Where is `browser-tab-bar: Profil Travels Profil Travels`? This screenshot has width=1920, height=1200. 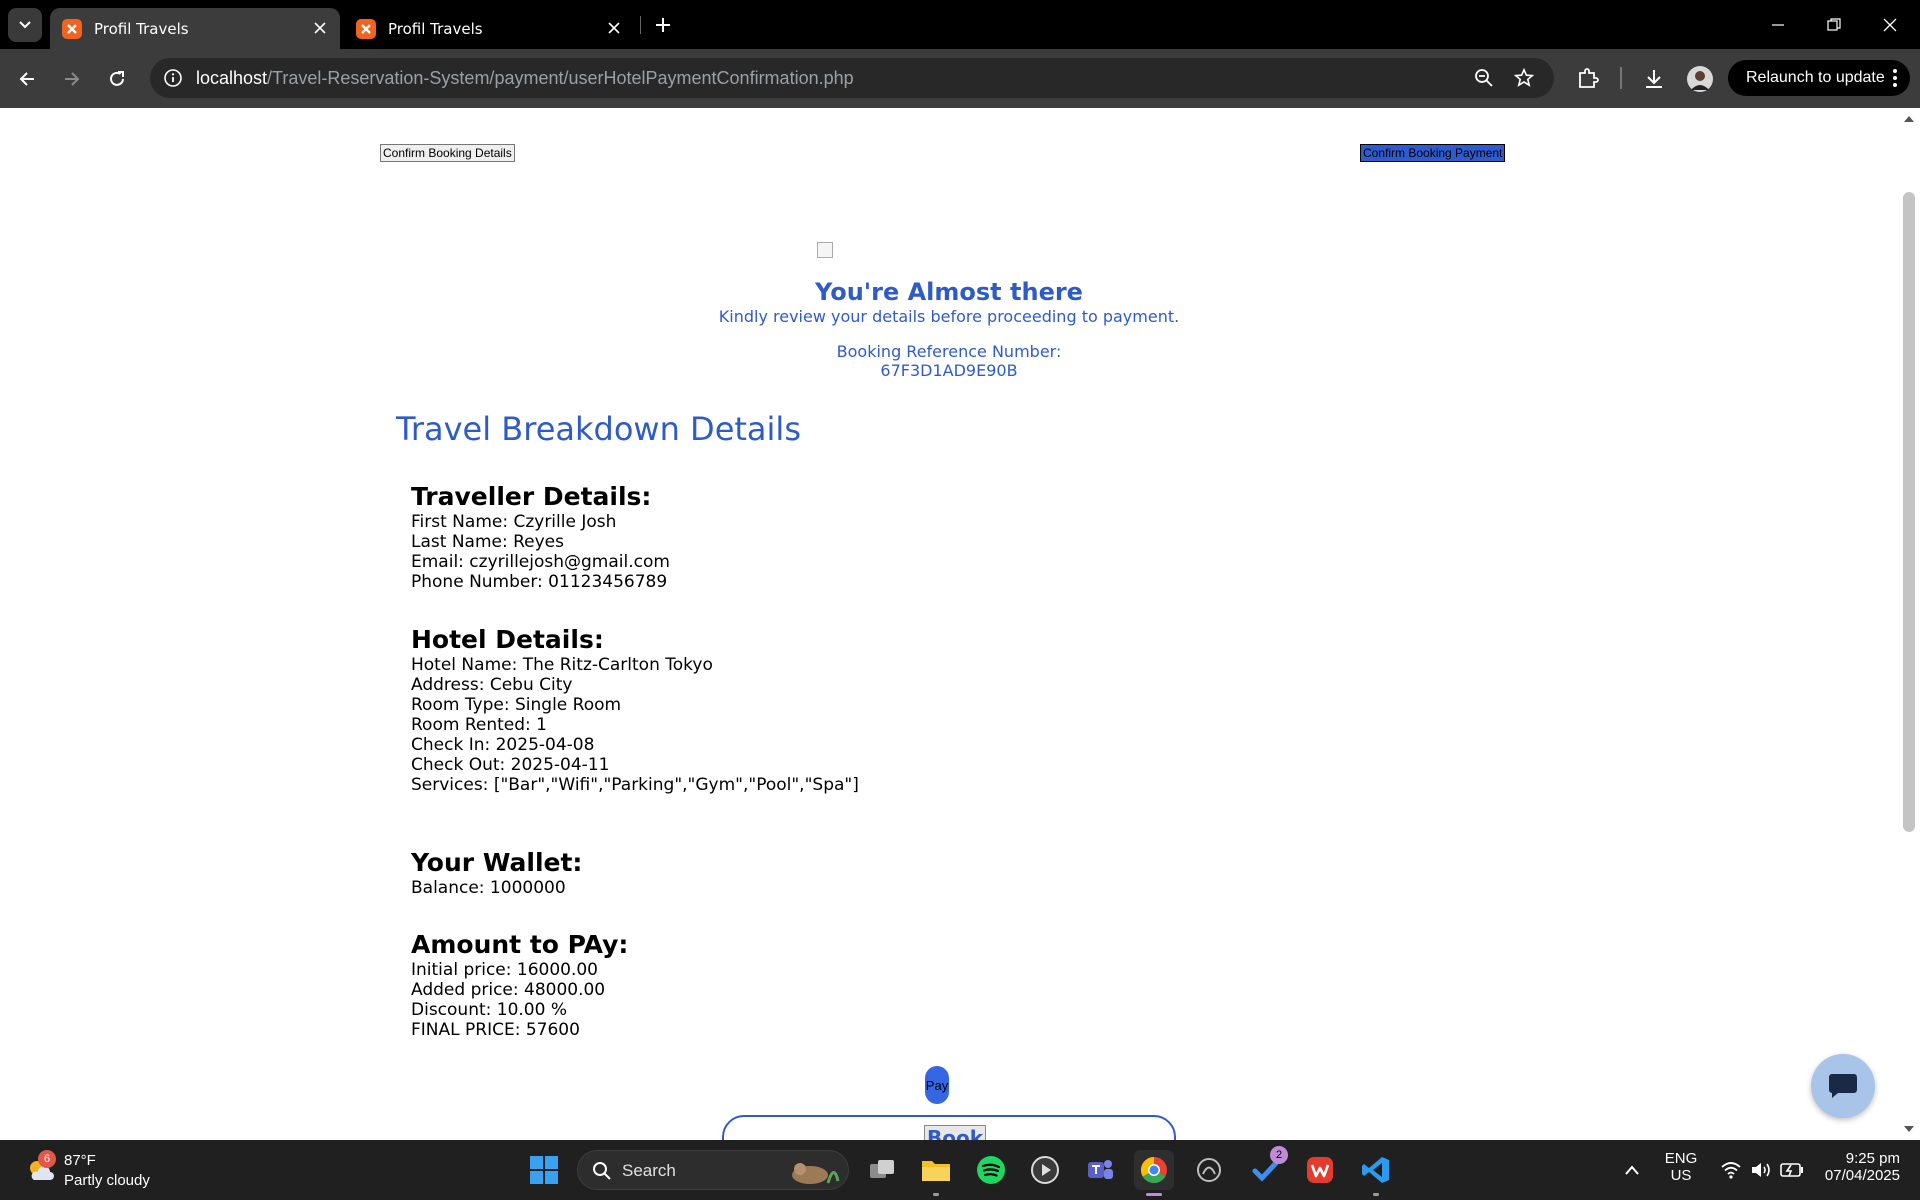
browser-tab-bar: Profil Travels Profil Travels is located at coordinates (960, 24).